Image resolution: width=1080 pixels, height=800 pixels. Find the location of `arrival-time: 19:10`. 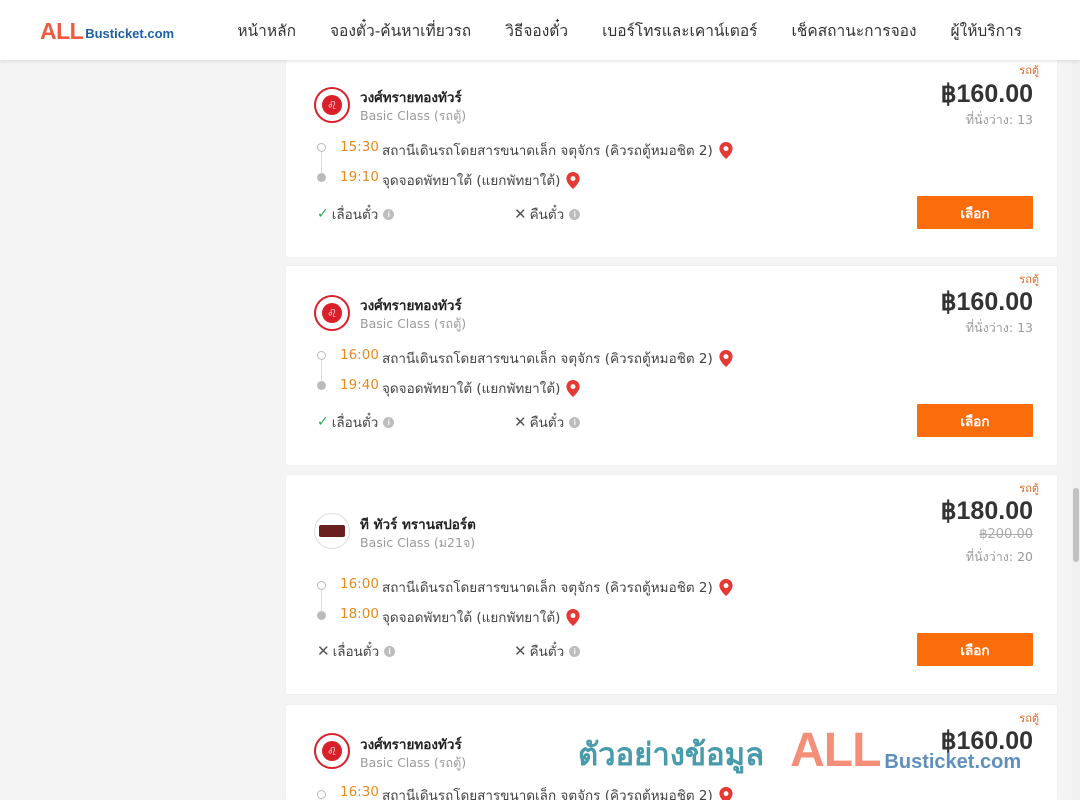

arrival-time: 19:10 is located at coordinates (359, 177).